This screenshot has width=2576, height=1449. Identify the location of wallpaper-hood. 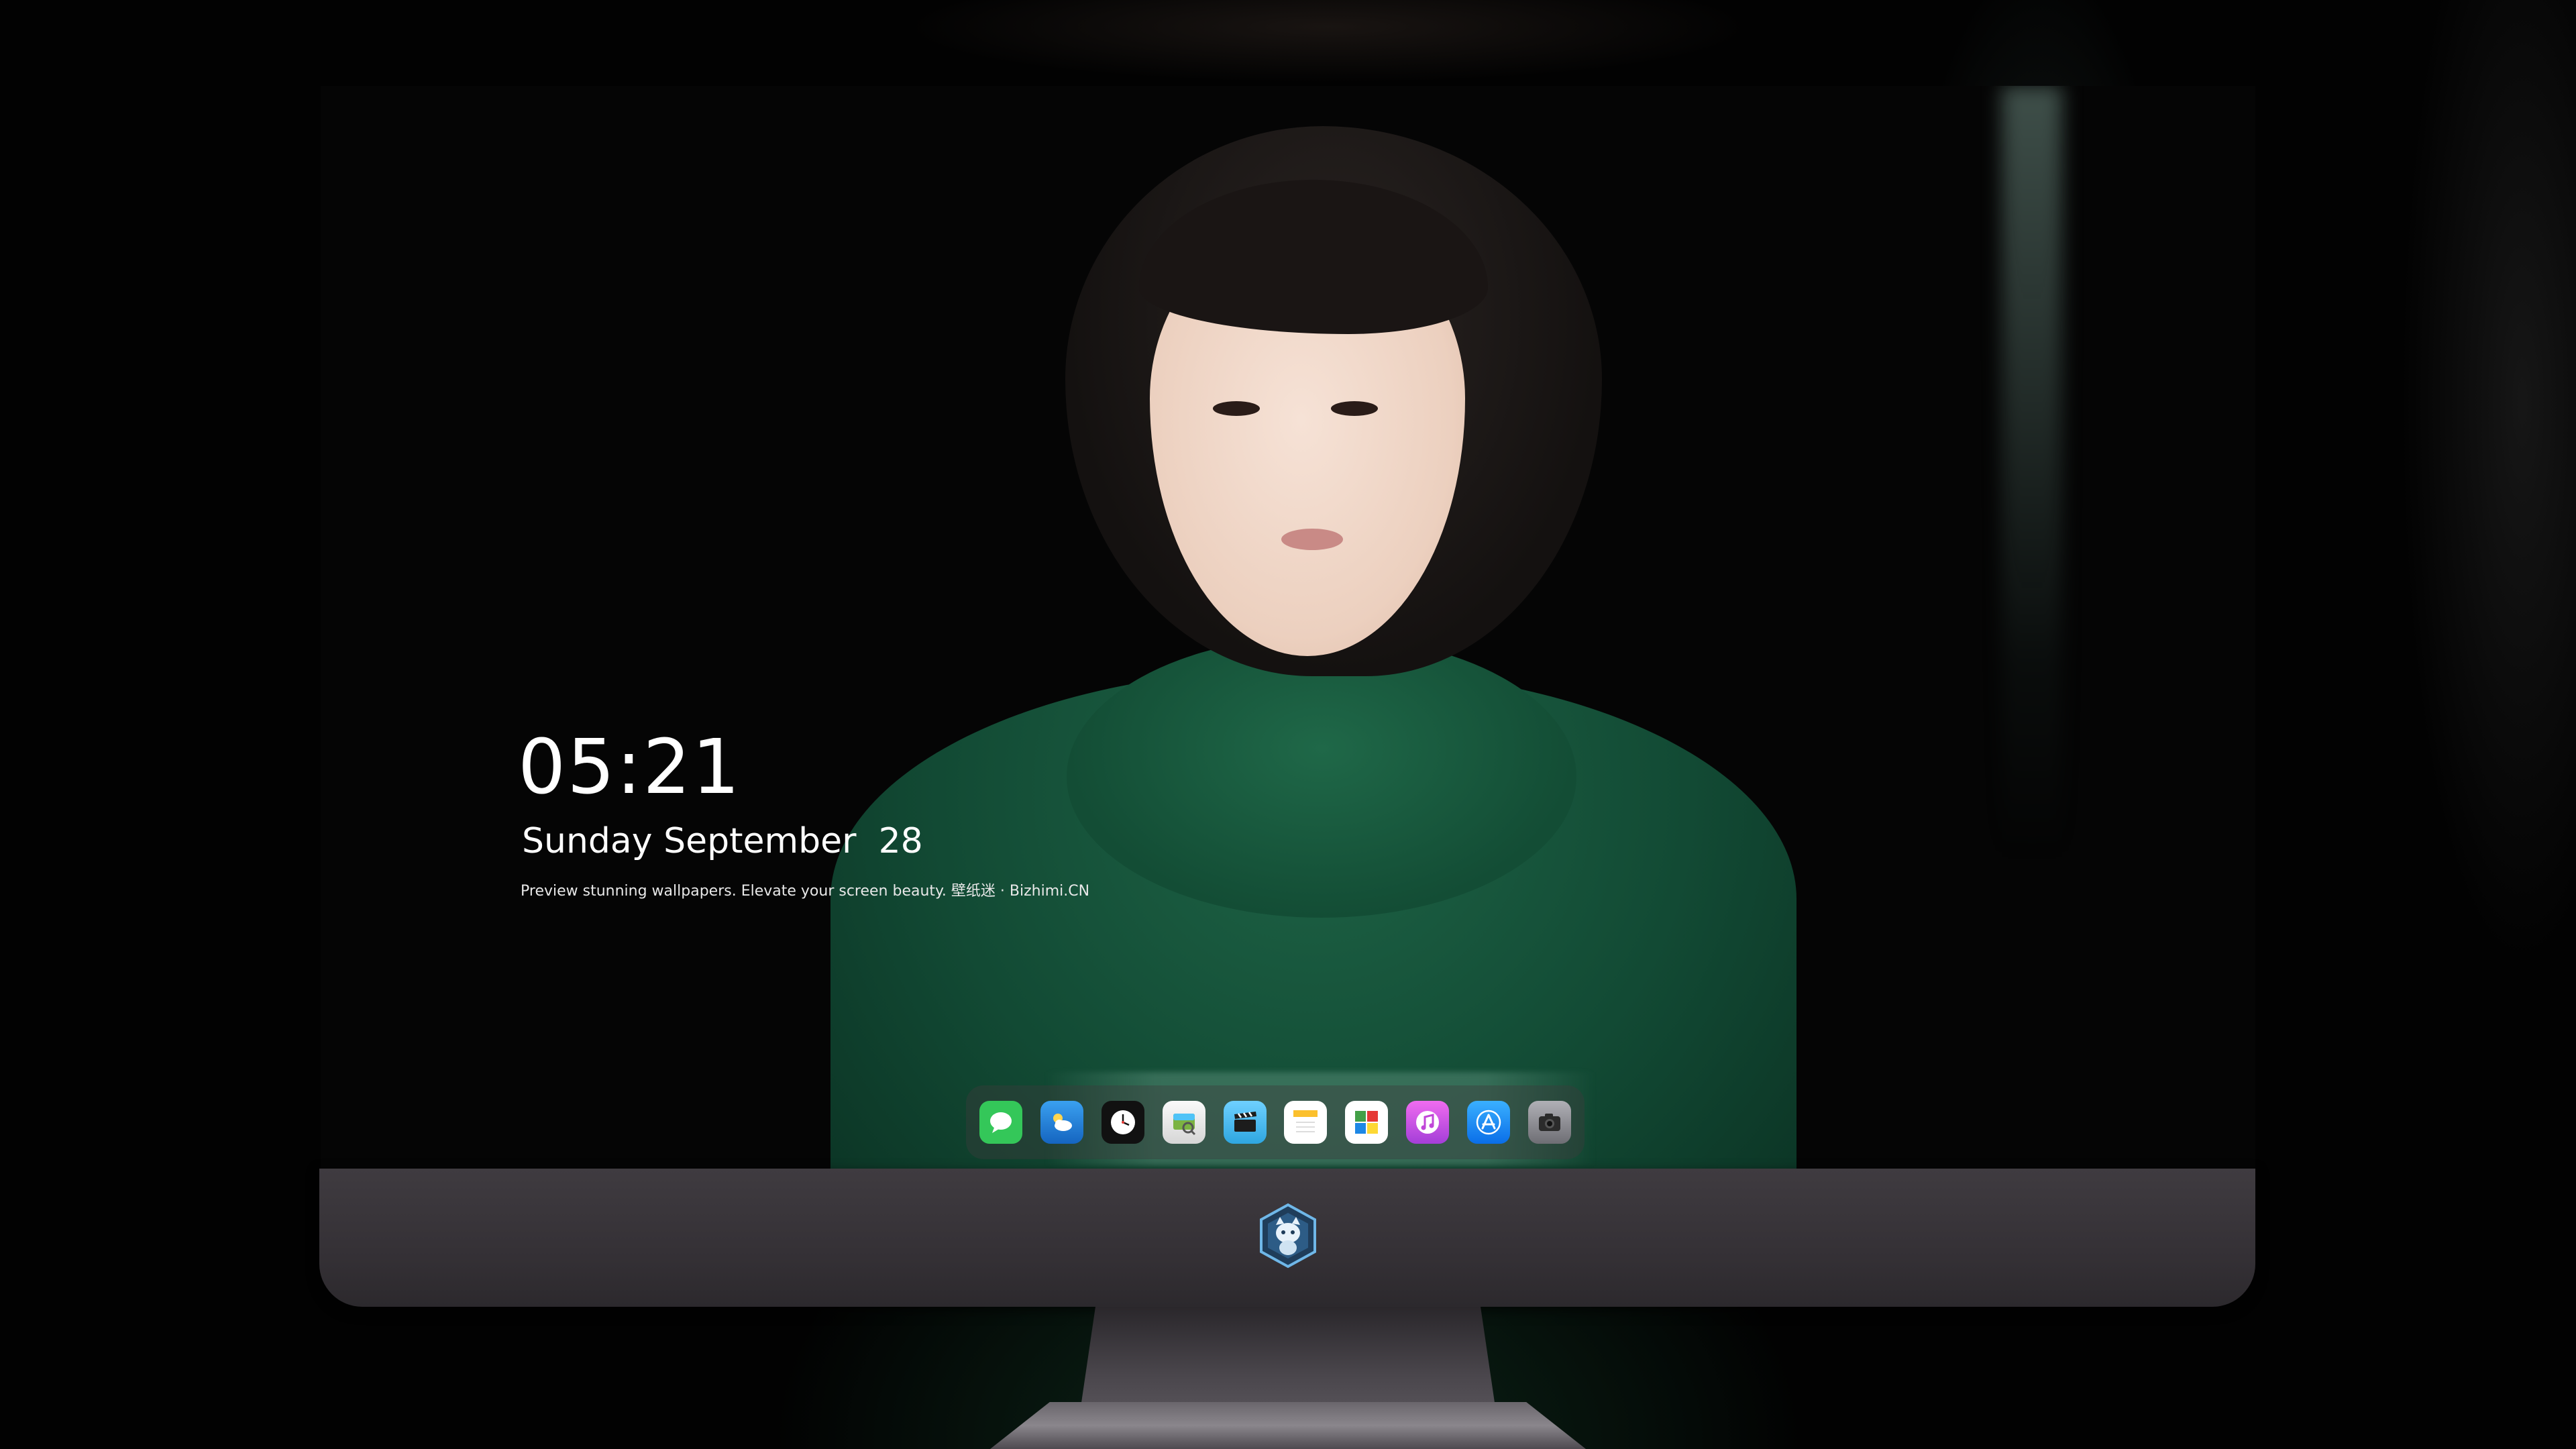
(1321, 777).